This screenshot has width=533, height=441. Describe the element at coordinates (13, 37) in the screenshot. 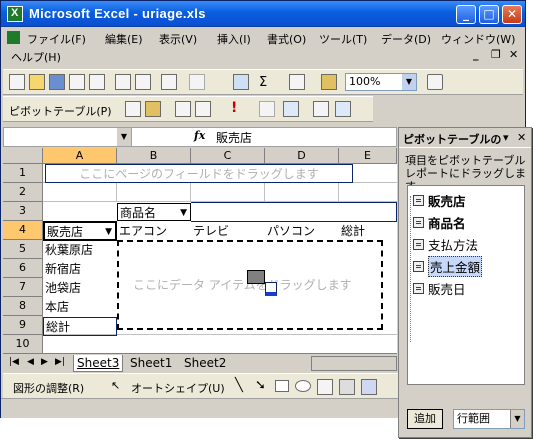

I see `workbook-icon` at that location.